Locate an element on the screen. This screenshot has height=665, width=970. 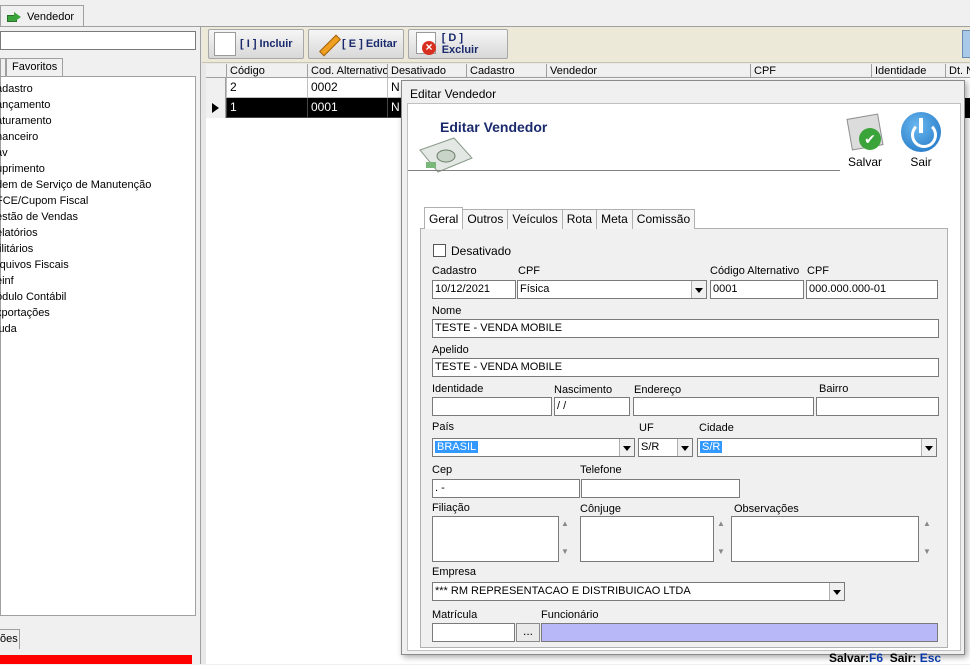
cadastro-field: 10/12/2021 is located at coordinates (474, 289).